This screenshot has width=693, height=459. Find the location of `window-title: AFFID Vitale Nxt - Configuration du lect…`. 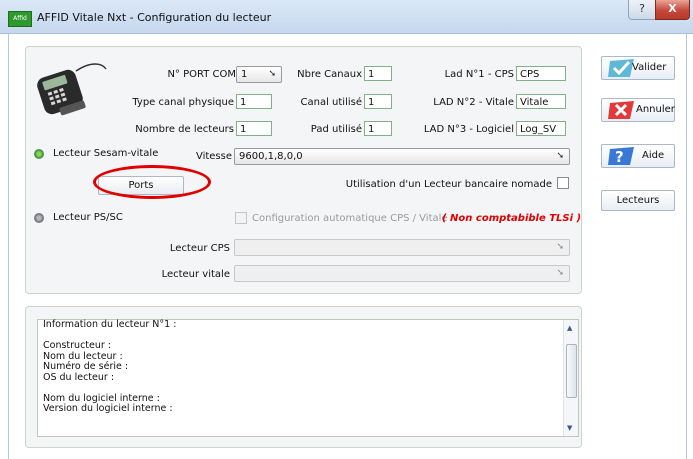

window-title: AFFID Vitale Nxt - Configuration du lect… is located at coordinates (154, 17).